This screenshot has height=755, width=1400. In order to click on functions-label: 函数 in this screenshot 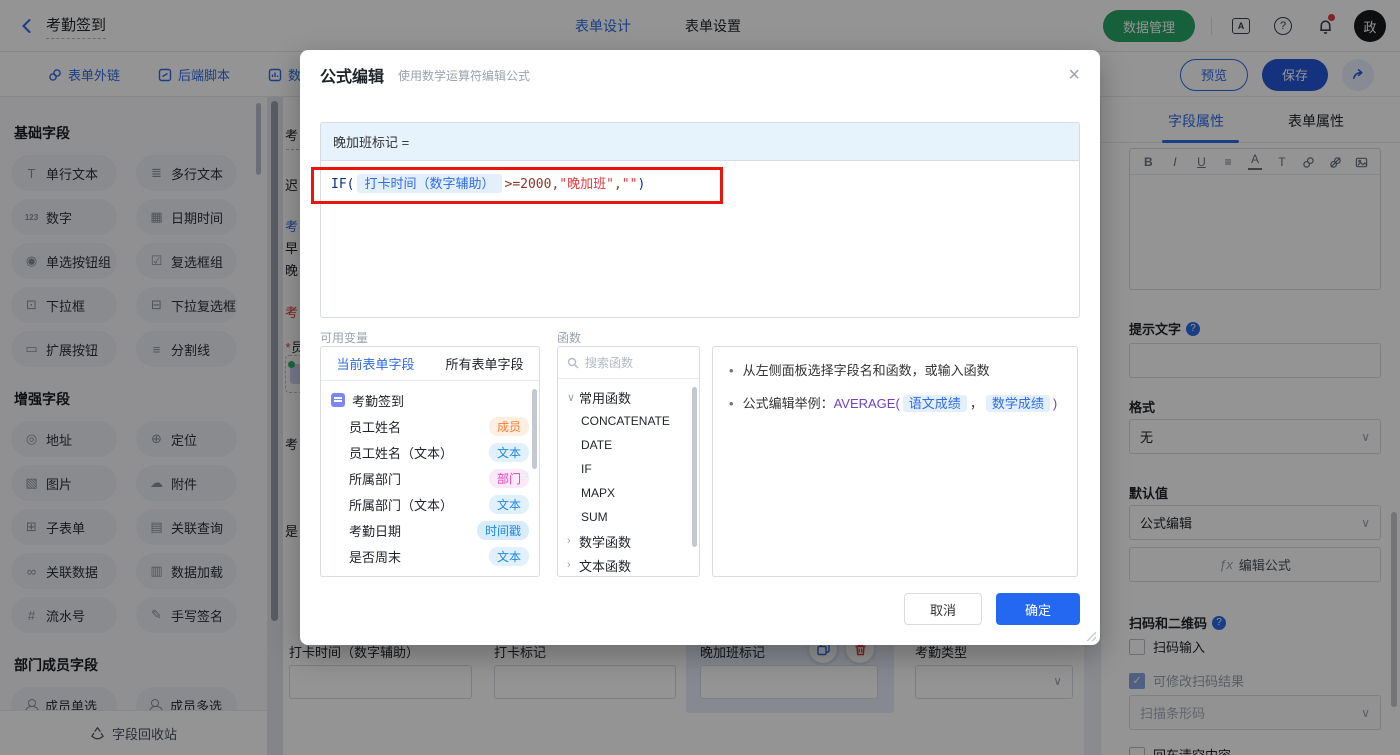, I will do `click(569, 338)`.